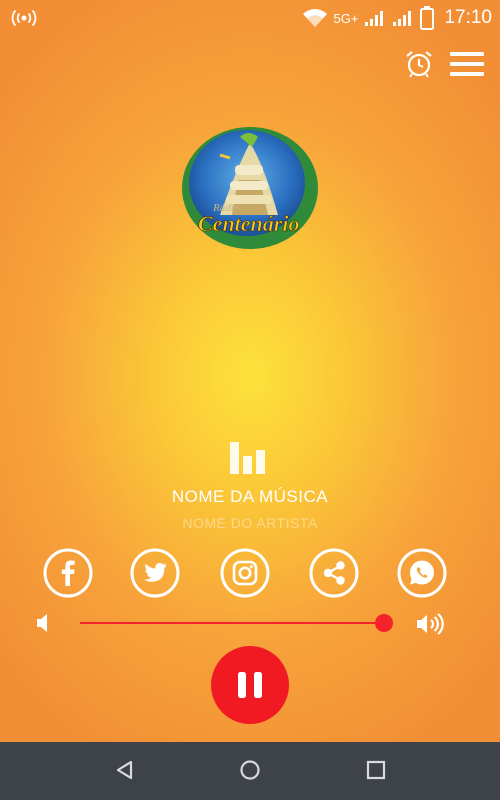  What do you see at coordinates (250, 20) in the screenshot?
I see `status-bar: 5G+ 17:10` at bounding box center [250, 20].